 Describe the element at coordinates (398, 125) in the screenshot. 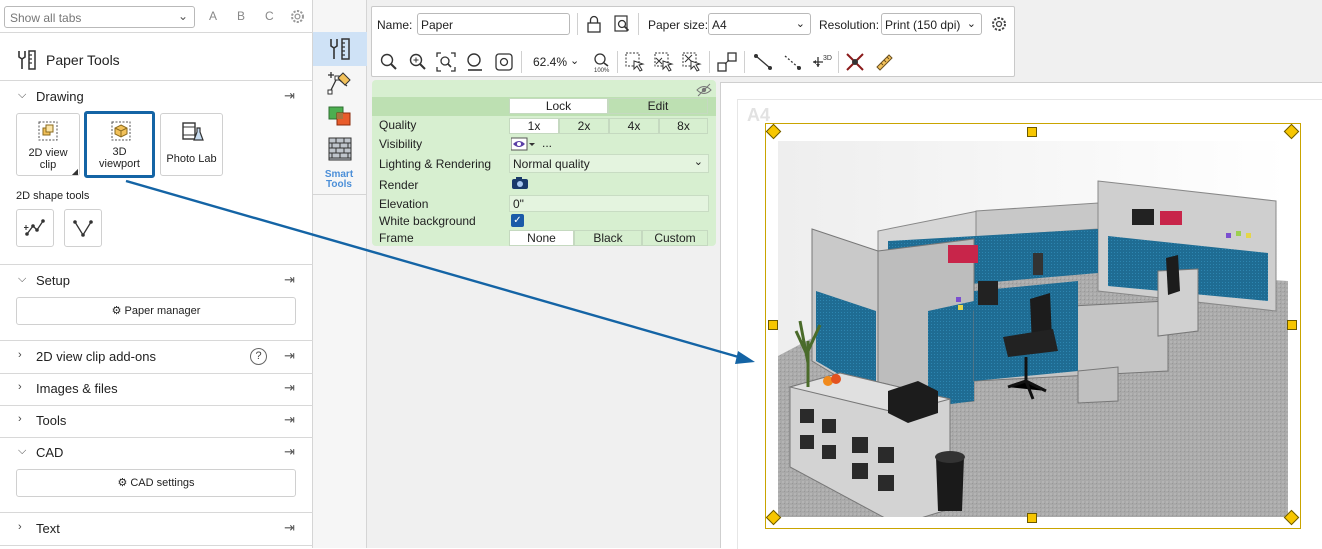

I see `quality-label: Quality` at that location.